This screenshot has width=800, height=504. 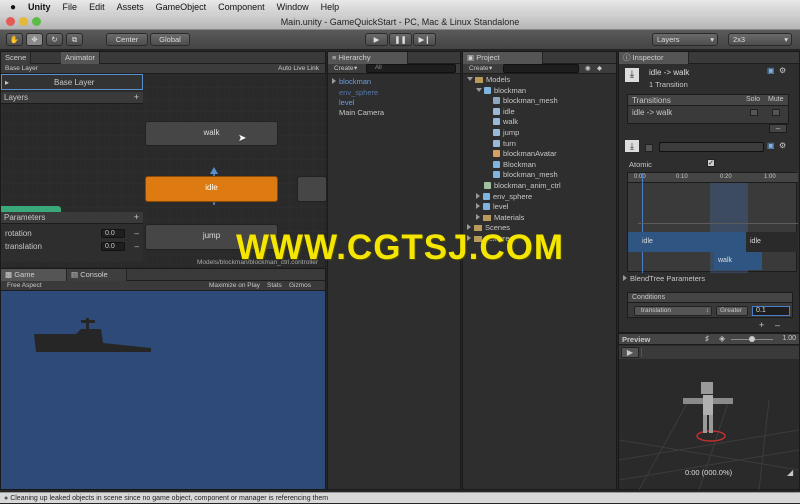 I want to click on project-item-blockman: blockman, so click(x=501, y=90).